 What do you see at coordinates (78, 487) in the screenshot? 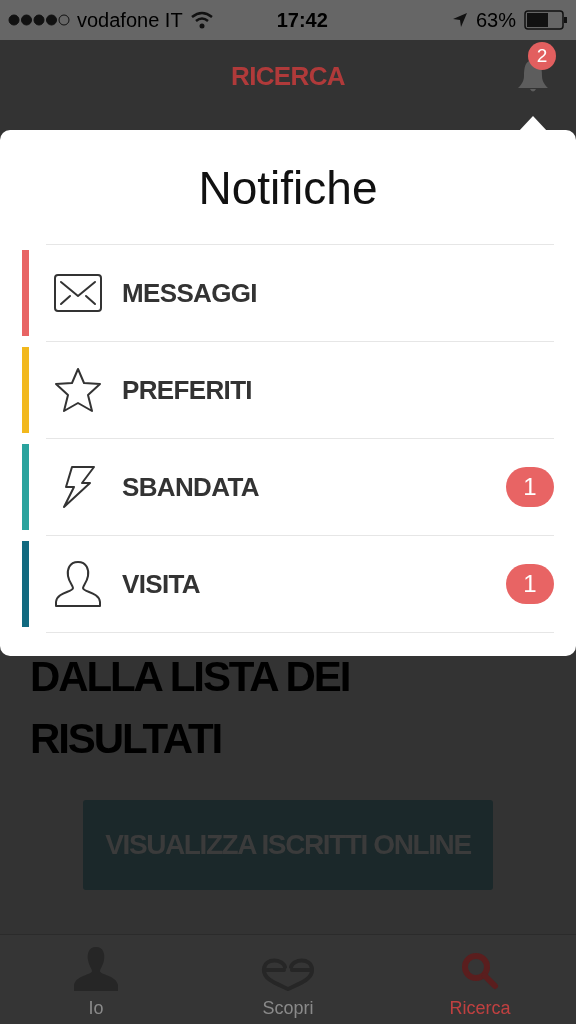
I see `lightning-icon` at bounding box center [78, 487].